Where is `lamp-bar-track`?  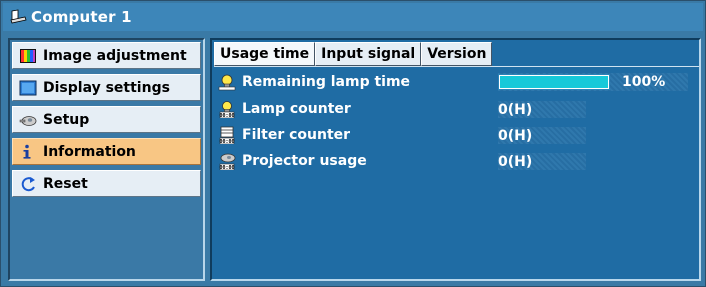
lamp-bar-track is located at coordinates (554, 82).